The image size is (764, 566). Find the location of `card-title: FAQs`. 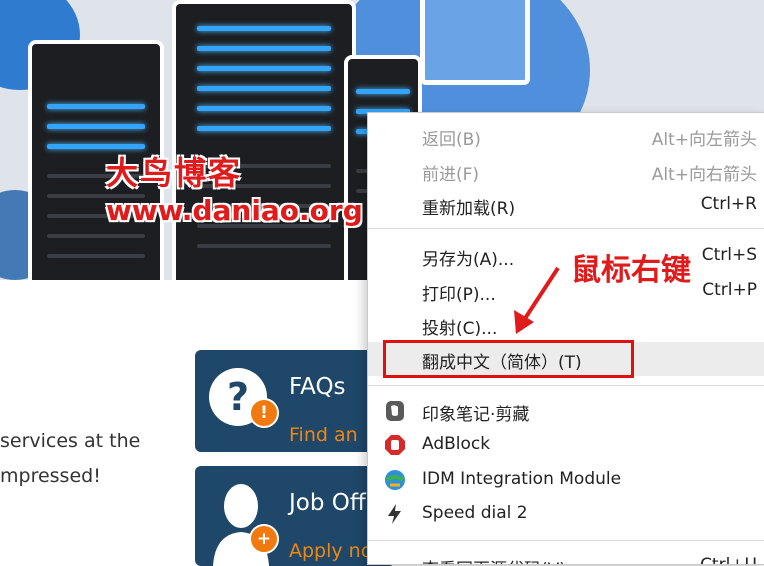

card-title: FAQs is located at coordinates (317, 387).